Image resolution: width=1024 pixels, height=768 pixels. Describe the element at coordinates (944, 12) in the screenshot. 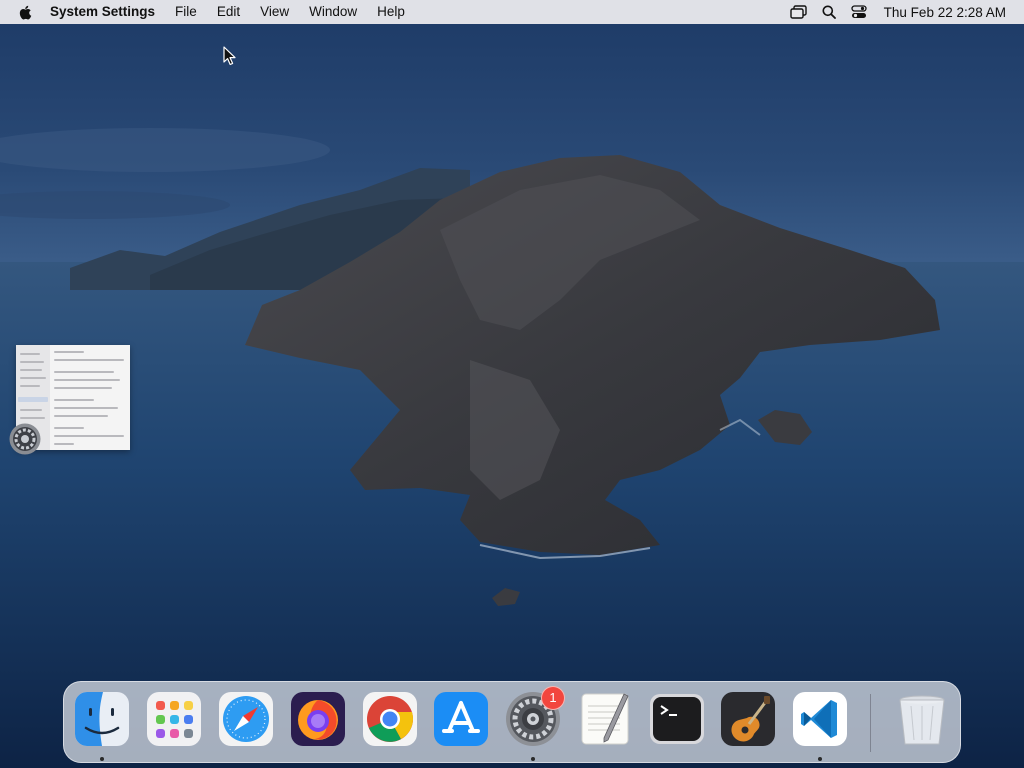

I see `menu-bar-clock: Thu Feb 22 2:28 AM` at that location.